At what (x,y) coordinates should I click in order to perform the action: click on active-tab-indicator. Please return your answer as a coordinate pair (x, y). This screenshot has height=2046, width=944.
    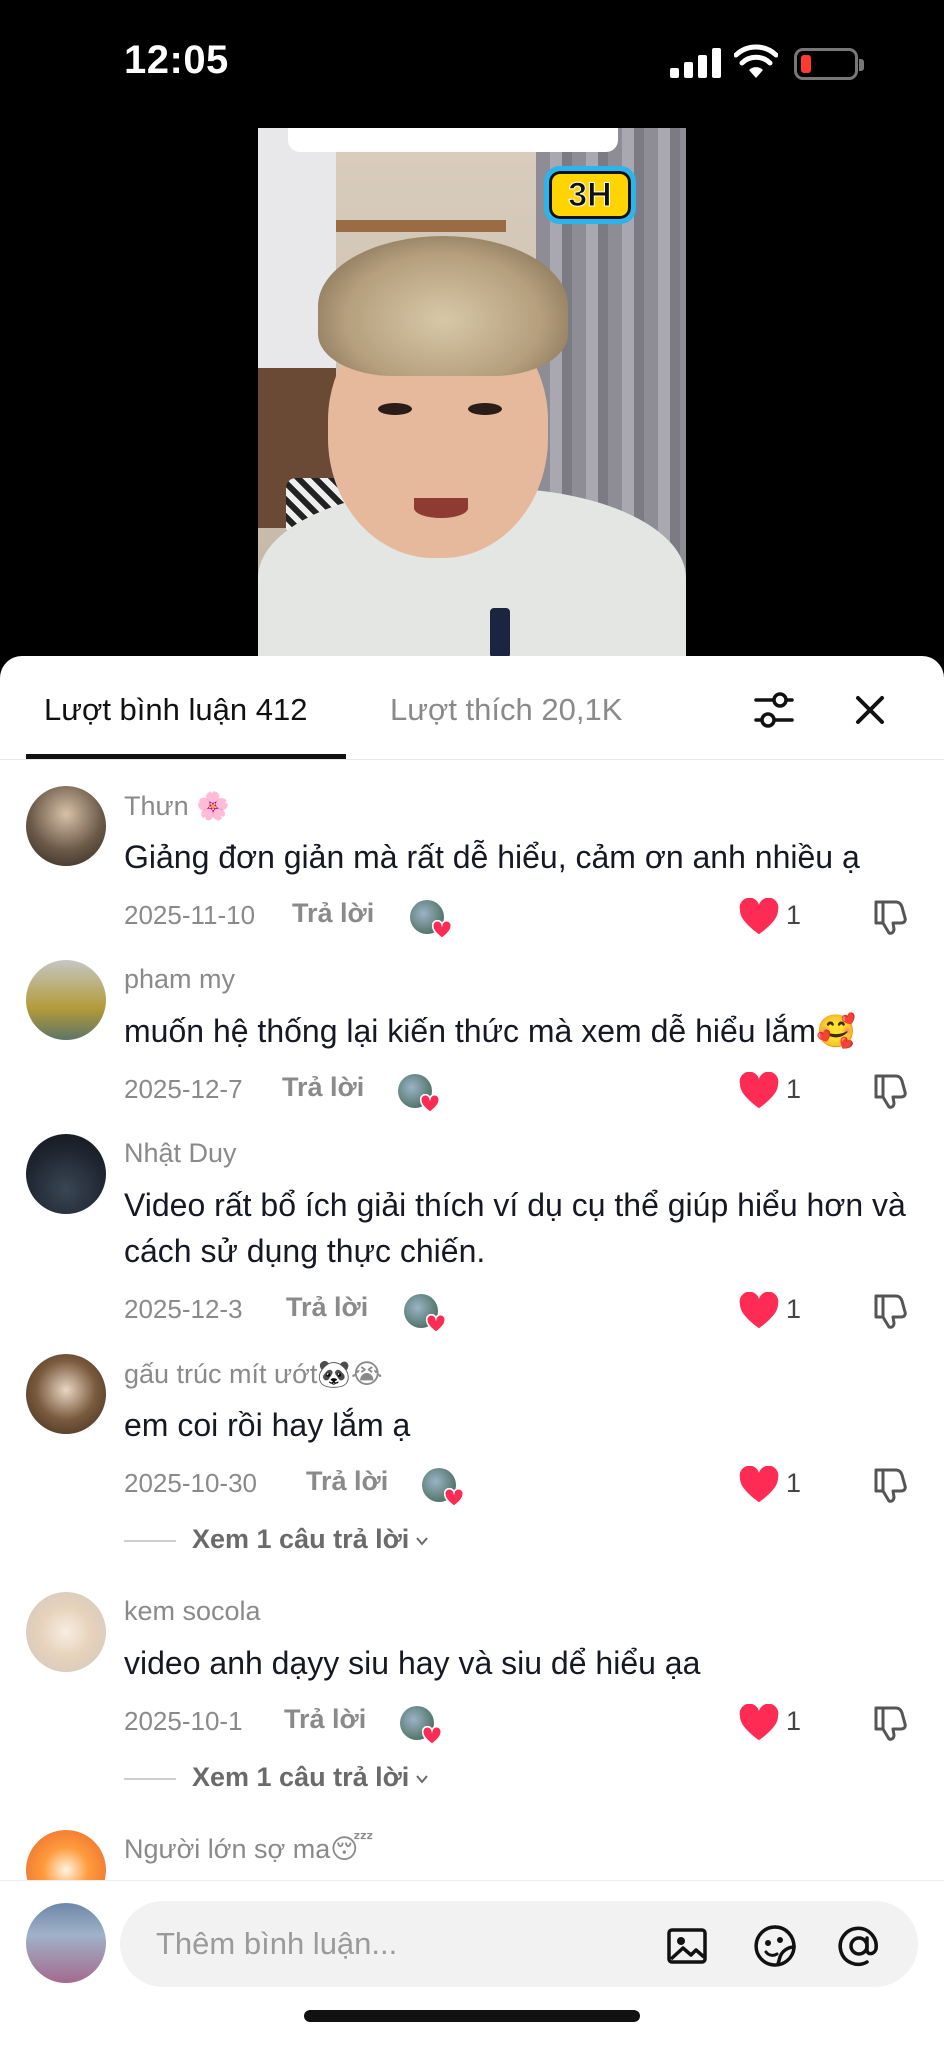
    Looking at the image, I should click on (186, 756).